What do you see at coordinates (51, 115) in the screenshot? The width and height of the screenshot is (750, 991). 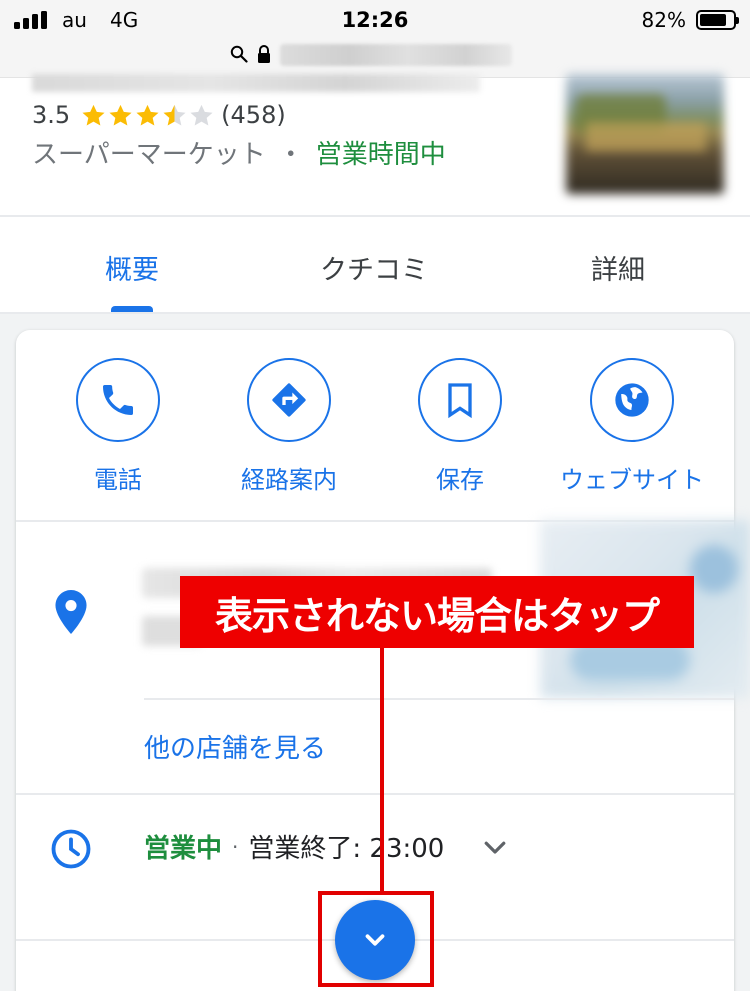 I see `rating-value: 3.5` at bounding box center [51, 115].